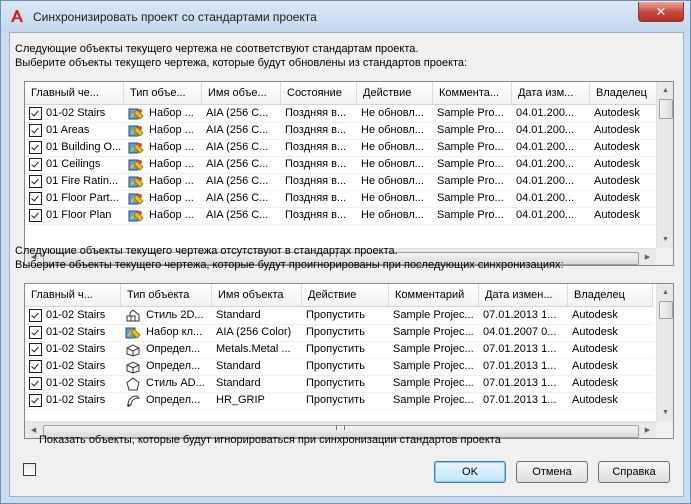 The height and width of the screenshot is (504, 691). I want to click on cancel-button: Отмена, so click(552, 472).